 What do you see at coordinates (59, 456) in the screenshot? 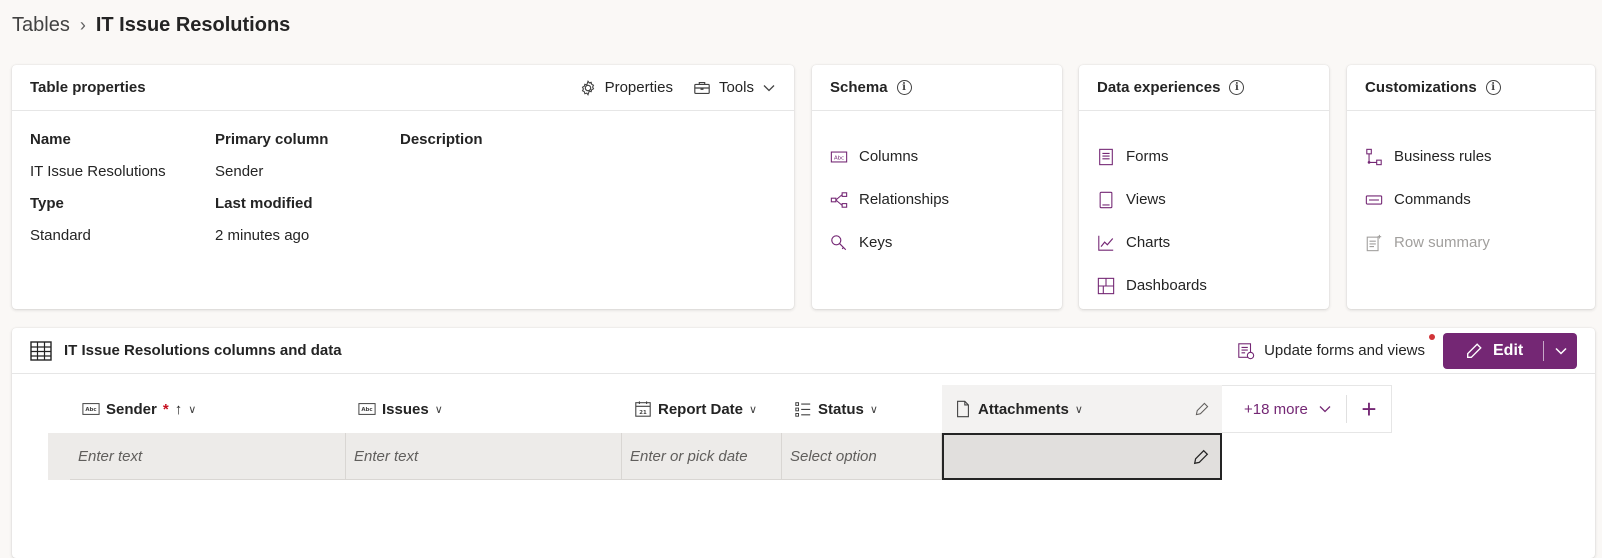
I see `row-selector` at bounding box center [59, 456].